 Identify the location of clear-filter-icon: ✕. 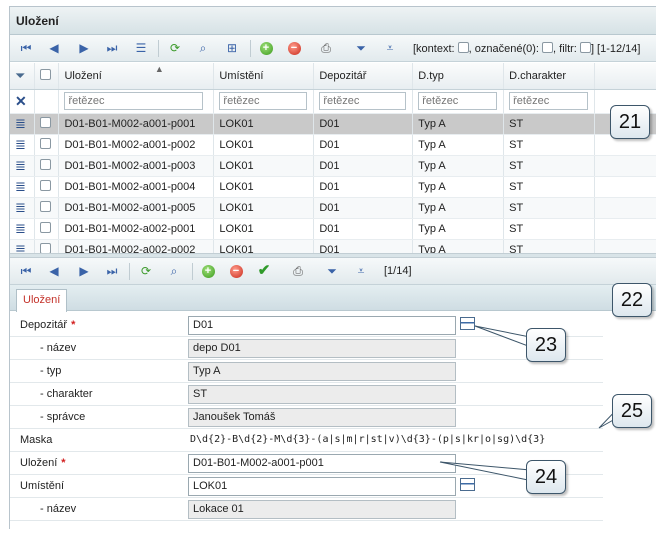
(23, 101).